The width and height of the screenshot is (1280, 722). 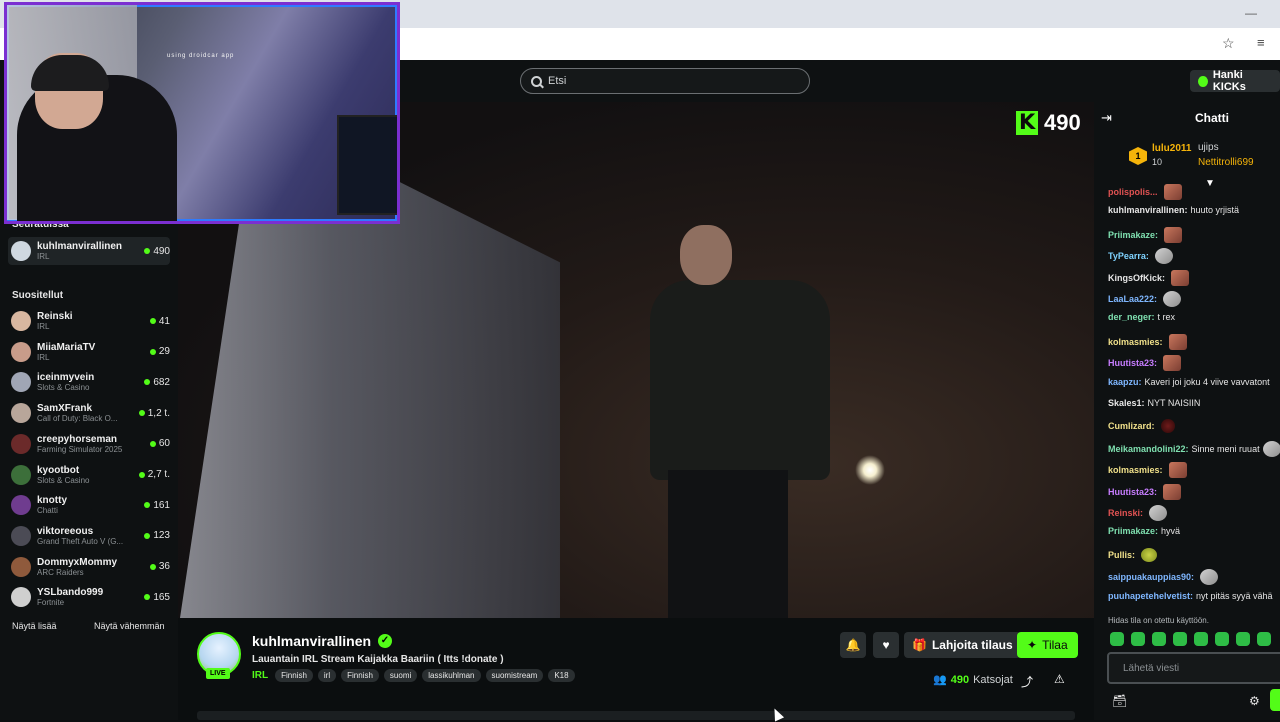 I want to click on sidebar-channel: iceinmyvein Slots & Casino 682, so click(x=89, y=382).